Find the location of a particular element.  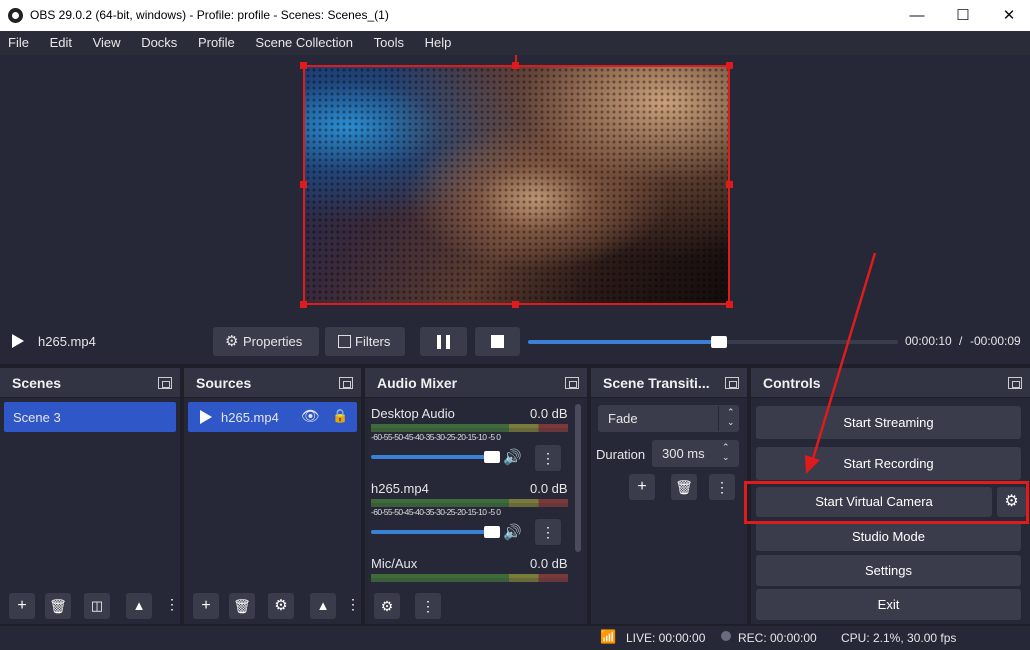

menu-tools: Tools is located at coordinates (385, 40).